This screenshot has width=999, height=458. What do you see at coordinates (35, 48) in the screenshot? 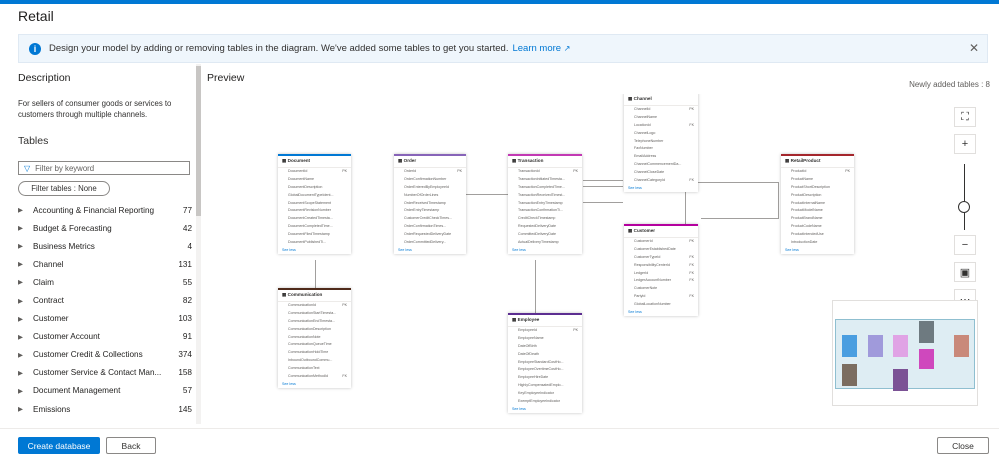
I see `info-icon: i` at bounding box center [35, 48].